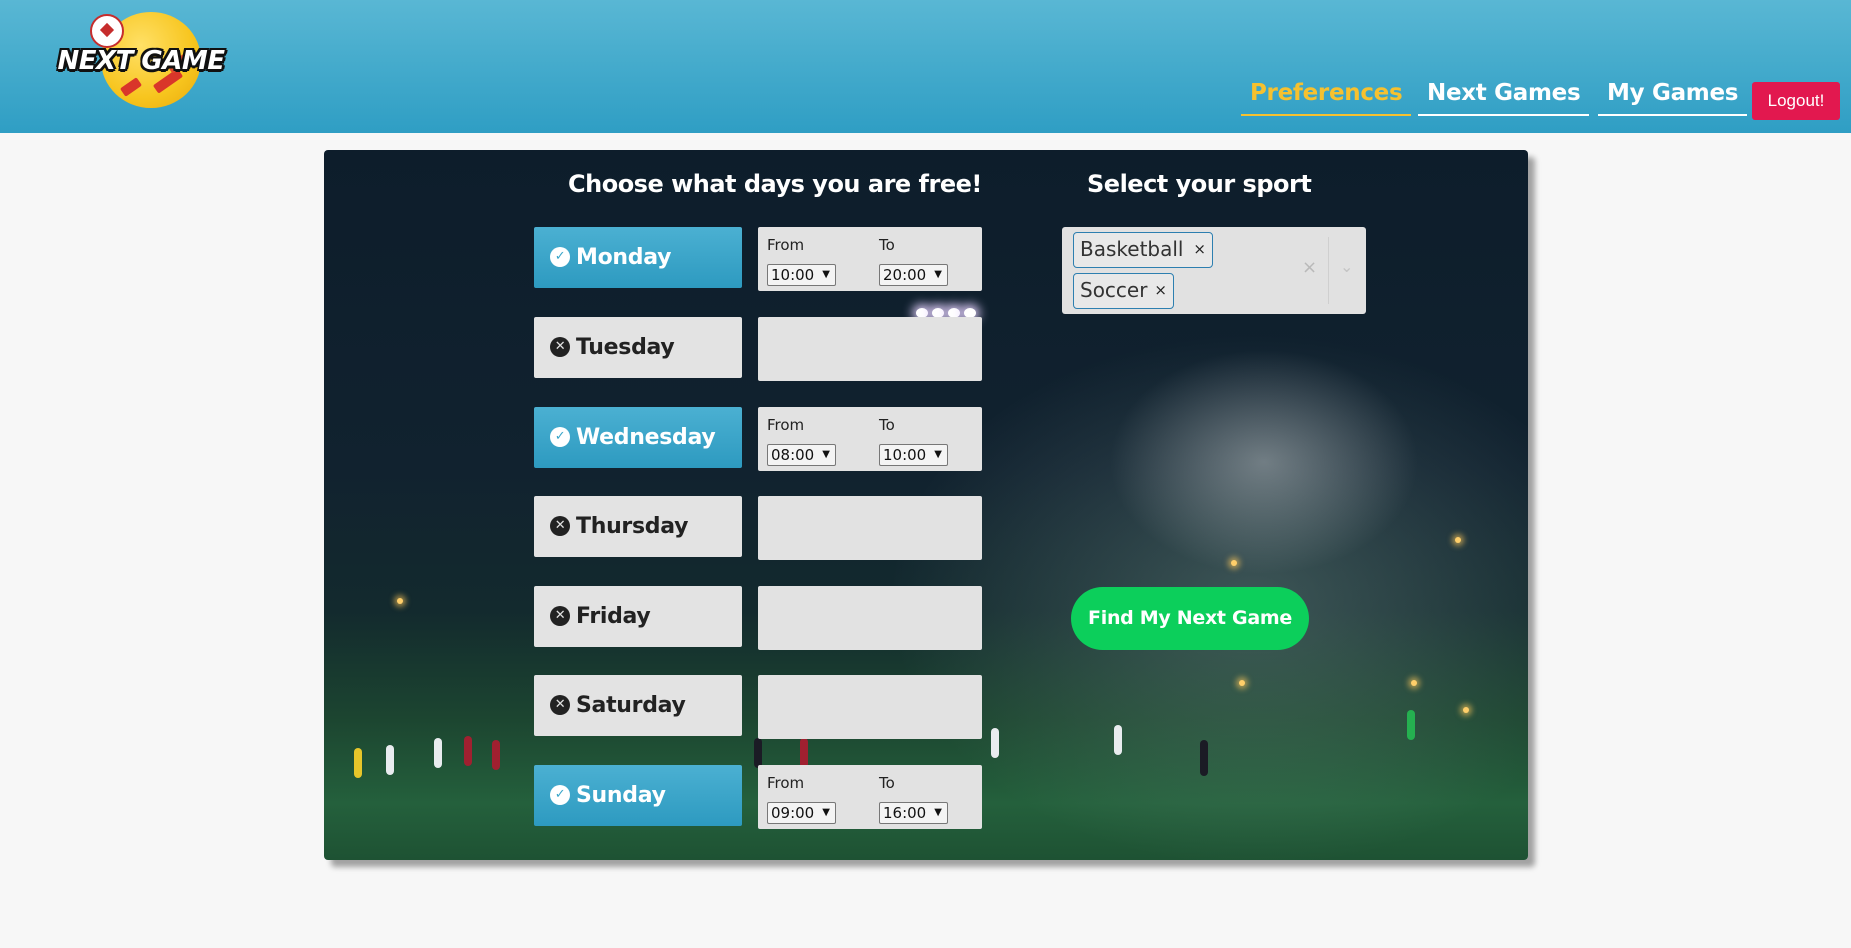  I want to click on nav-my-games: My Games, so click(1673, 96).